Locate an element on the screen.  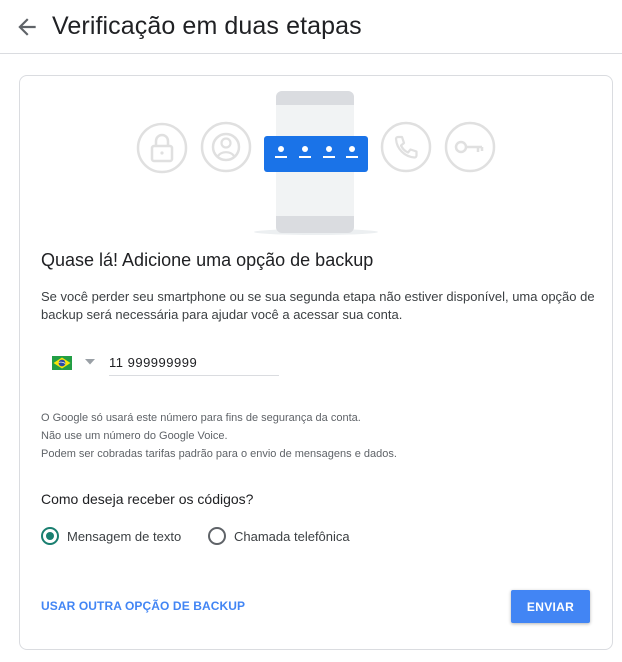
chevron-down-icon is located at coordinates (90, 362).